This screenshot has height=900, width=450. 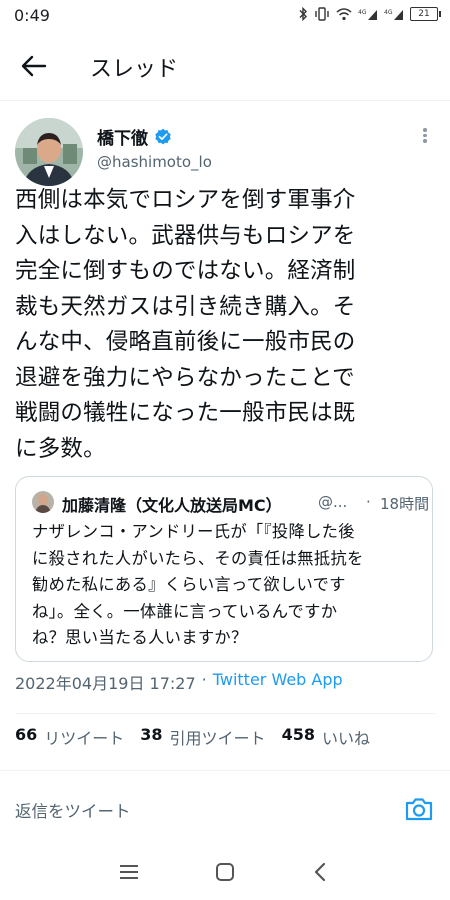 I want to click on status-icons: 4G 4G 21, so click(x=369, y=14).